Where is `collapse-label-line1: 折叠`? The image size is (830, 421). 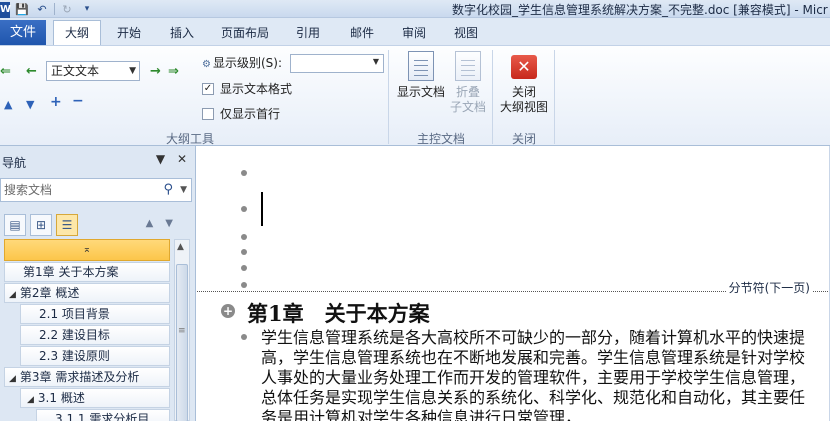
collapse-label-line1: 折叠 is located at coordinates (467, 92).